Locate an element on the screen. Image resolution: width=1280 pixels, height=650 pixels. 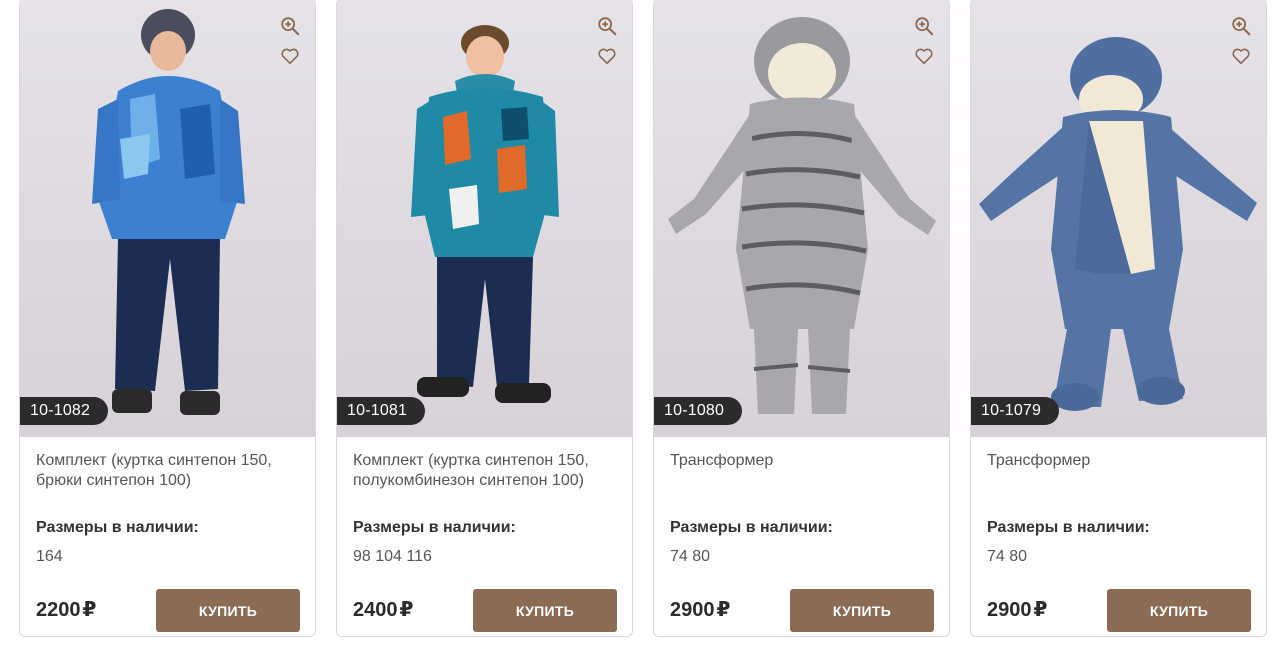
sku-badge: 10-1080 is located at coordinates (698, 411).